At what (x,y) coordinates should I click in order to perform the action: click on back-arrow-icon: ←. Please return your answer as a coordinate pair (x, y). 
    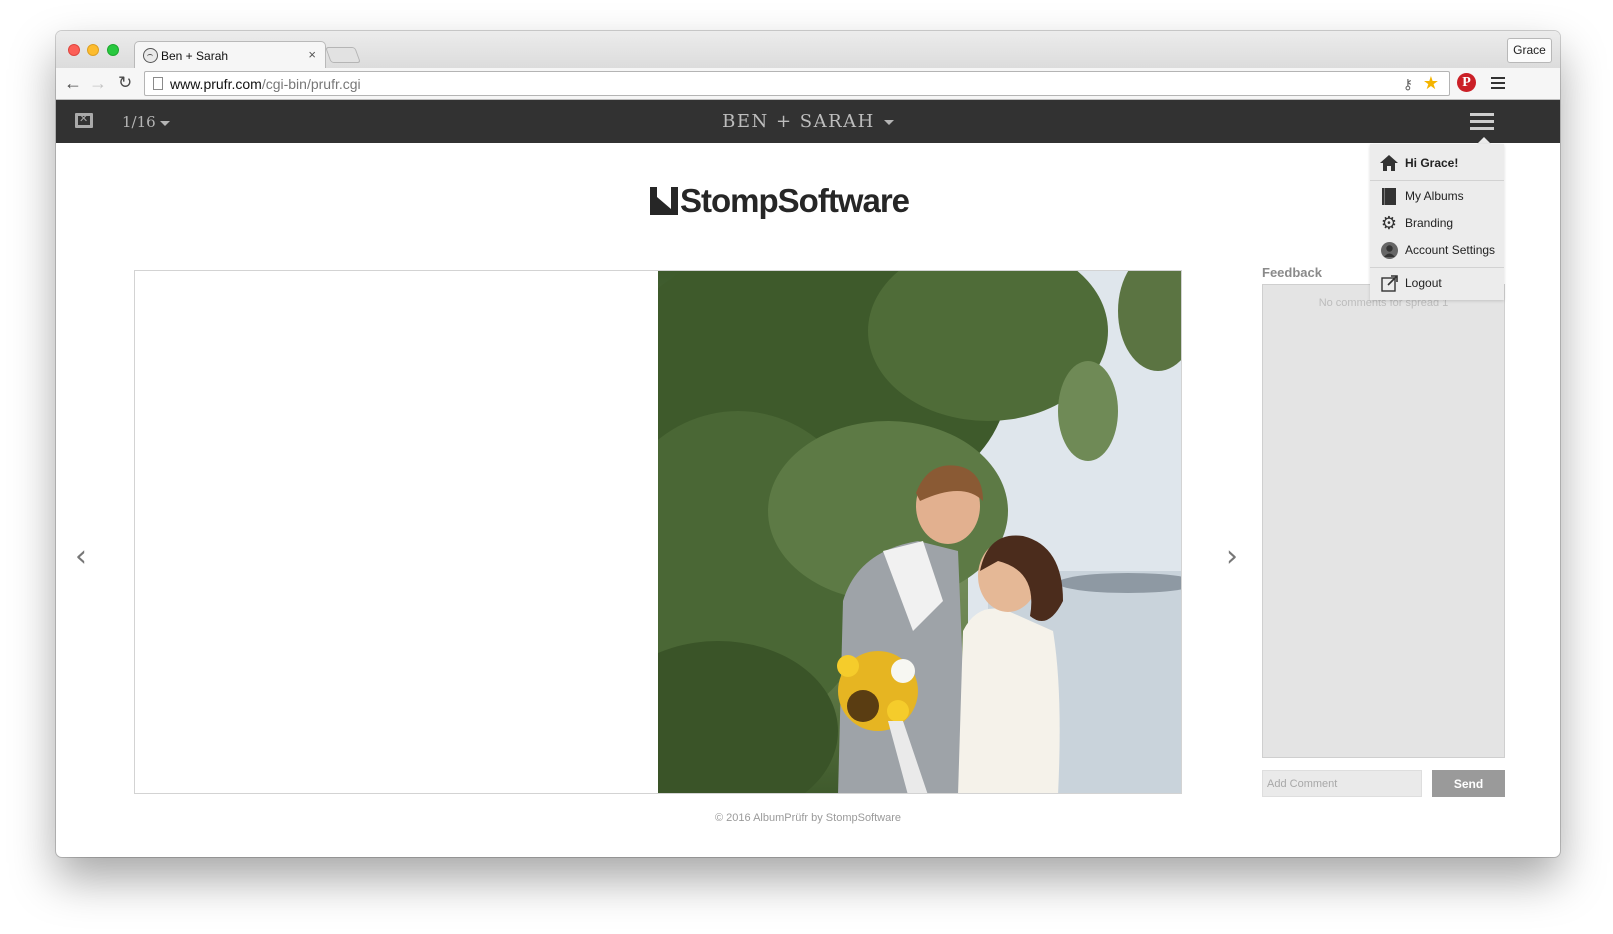
    Looking at the image, I should click on (73, 83).